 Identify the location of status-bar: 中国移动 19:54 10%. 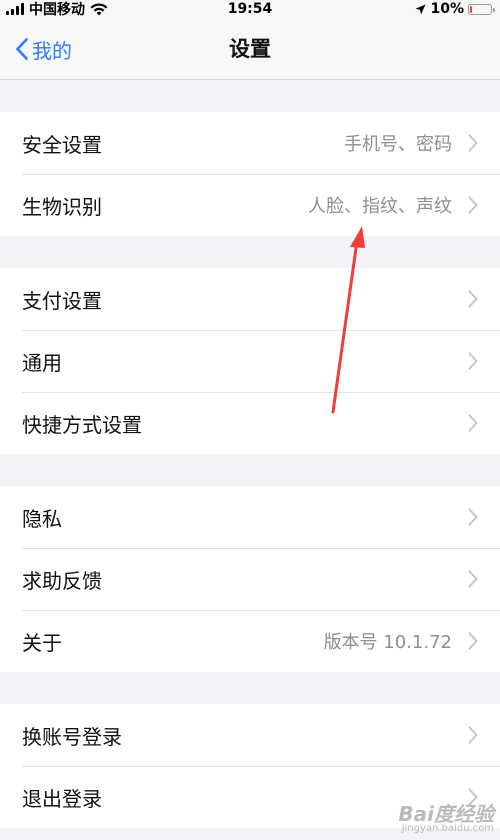
(250, 9).